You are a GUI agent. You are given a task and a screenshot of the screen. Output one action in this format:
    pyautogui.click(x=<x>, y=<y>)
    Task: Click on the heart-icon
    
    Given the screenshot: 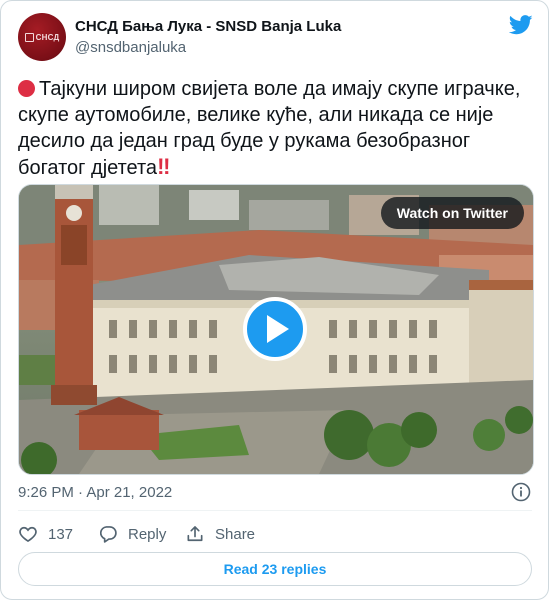 What is the action you would take?
    pyautogui.click(x=28, y=534)
    